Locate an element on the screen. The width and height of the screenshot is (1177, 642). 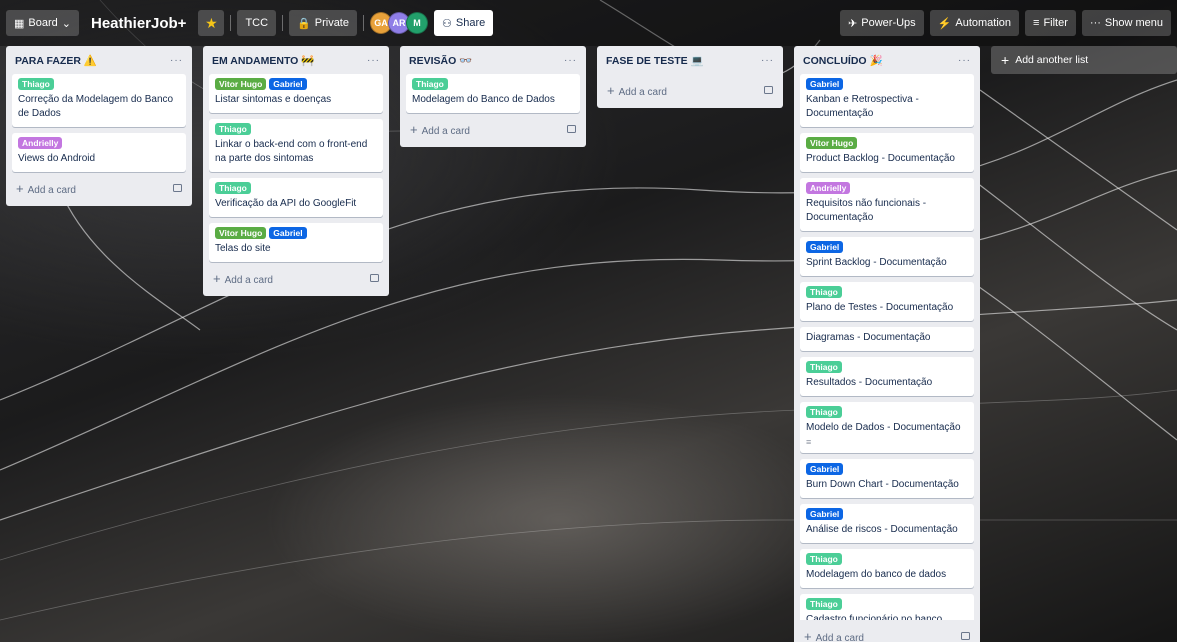
plus-icon: + is located at coordinates (808, 635).